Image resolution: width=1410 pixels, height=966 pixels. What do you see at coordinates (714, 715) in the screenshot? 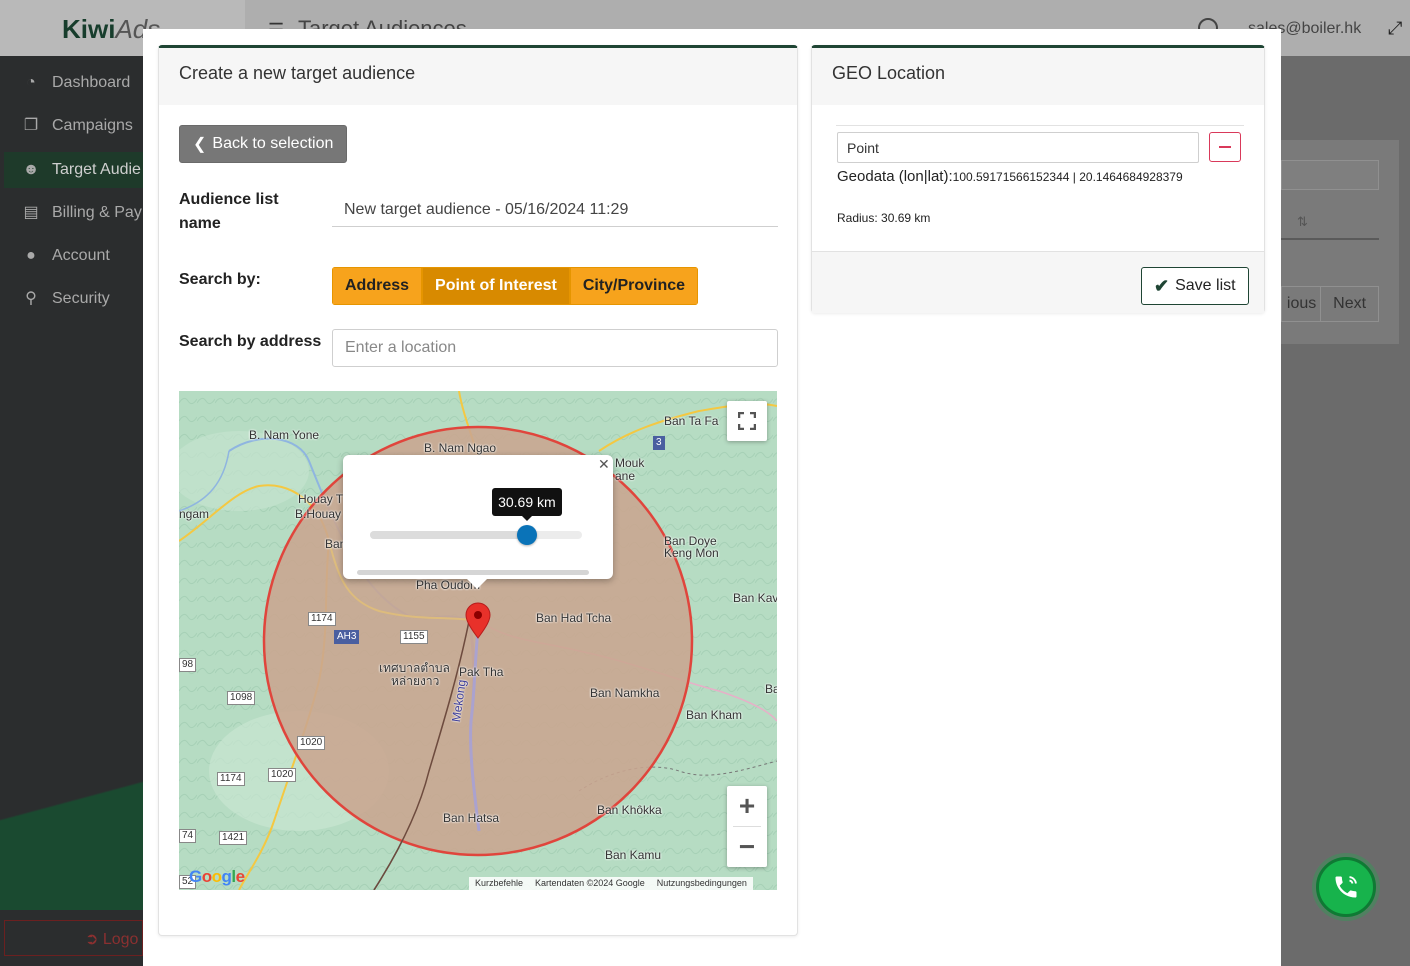
I see `map-place-label: Ban Kham` at bounding box center [714, 715].